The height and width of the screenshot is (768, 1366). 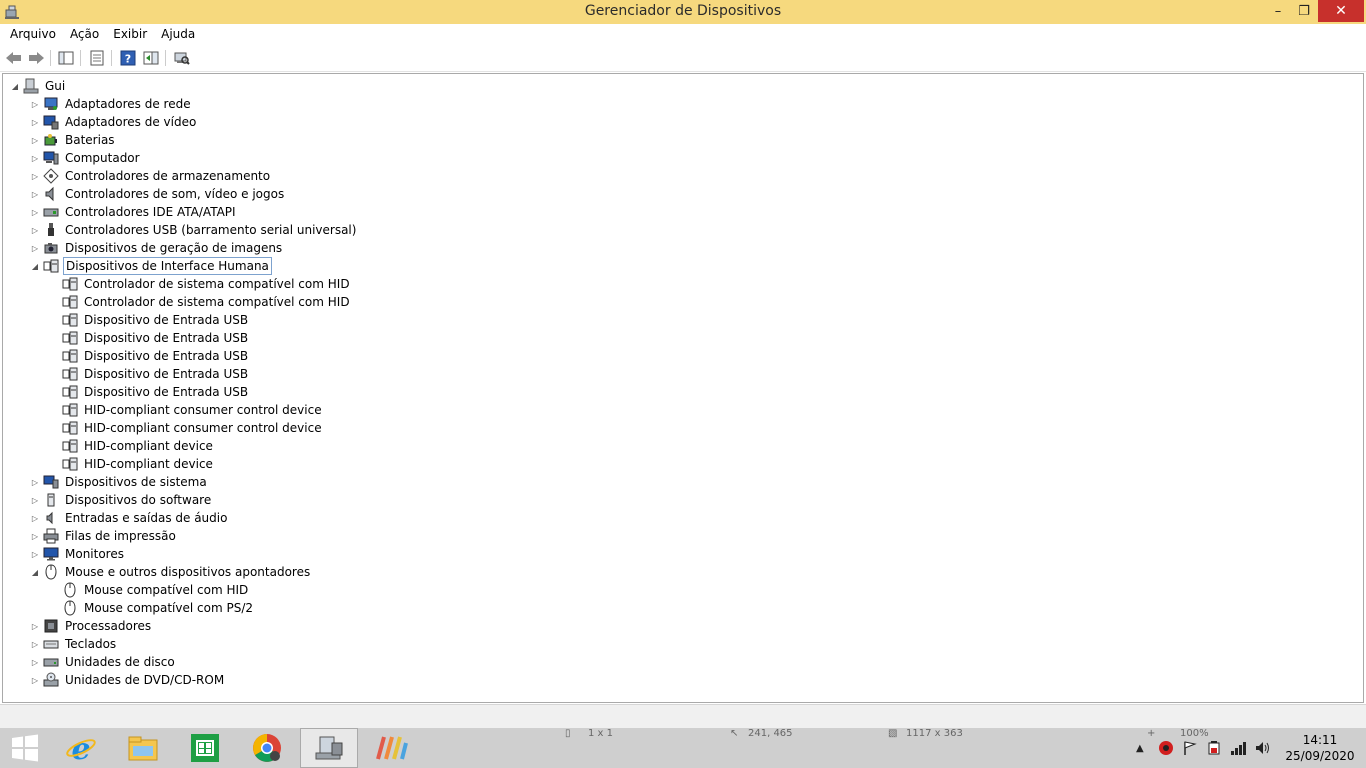 What do you see at coordinates (329, 748) in the screenshot?
I see `taskbar-device-manager` at bounding box center [329, 748].